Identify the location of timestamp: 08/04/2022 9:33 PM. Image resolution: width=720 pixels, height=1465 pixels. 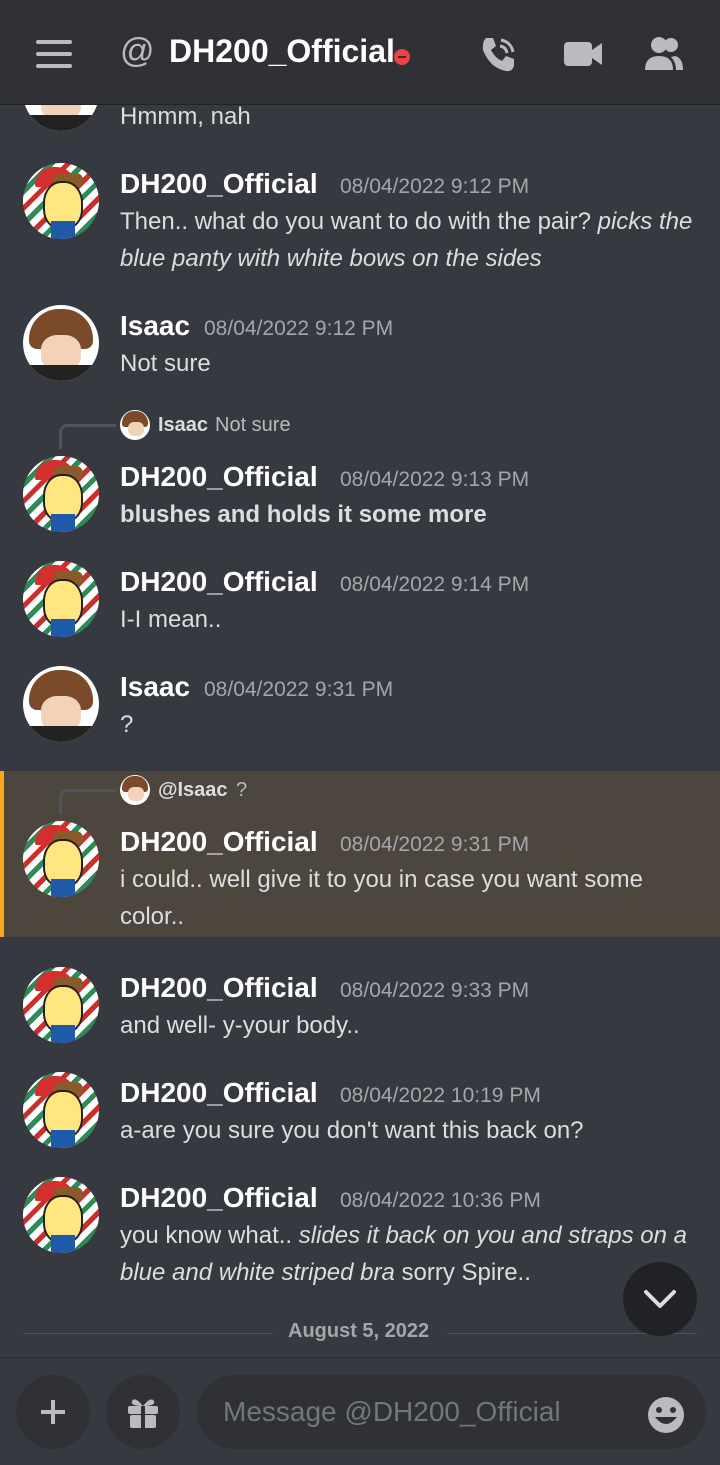
(435, 990).